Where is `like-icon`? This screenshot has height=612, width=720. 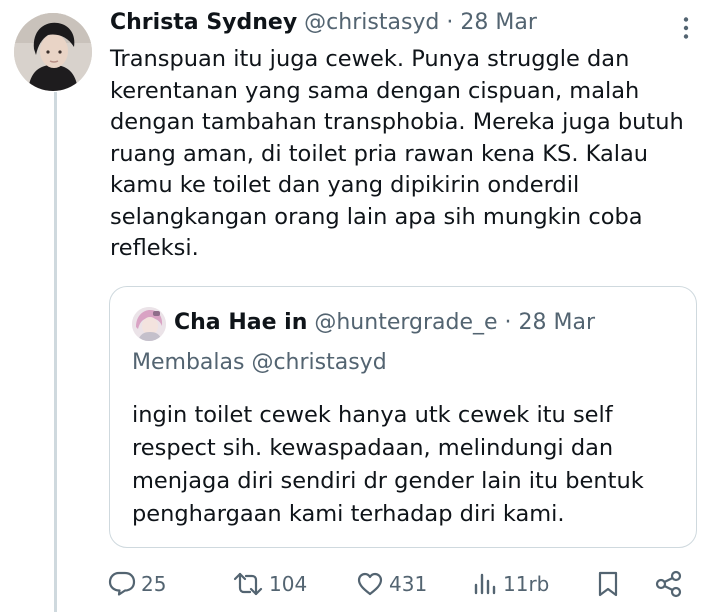
like-icon is located at coordinates (370, 584).